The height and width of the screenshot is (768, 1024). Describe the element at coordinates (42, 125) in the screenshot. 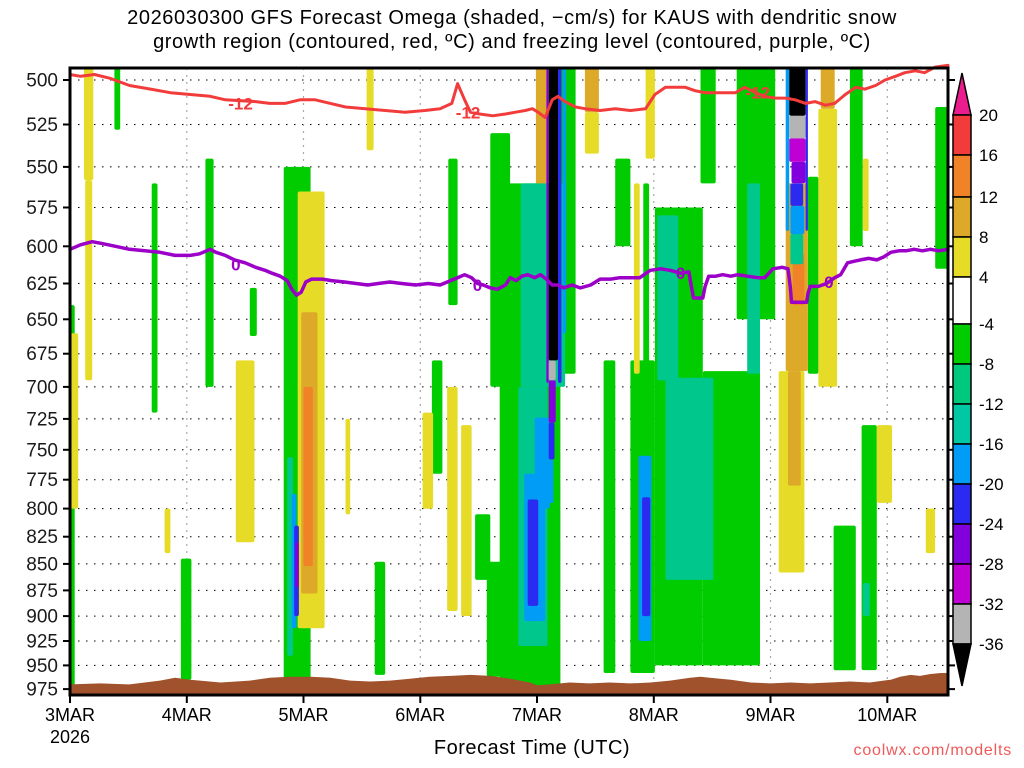

I see `svg-text: 525` at that location.